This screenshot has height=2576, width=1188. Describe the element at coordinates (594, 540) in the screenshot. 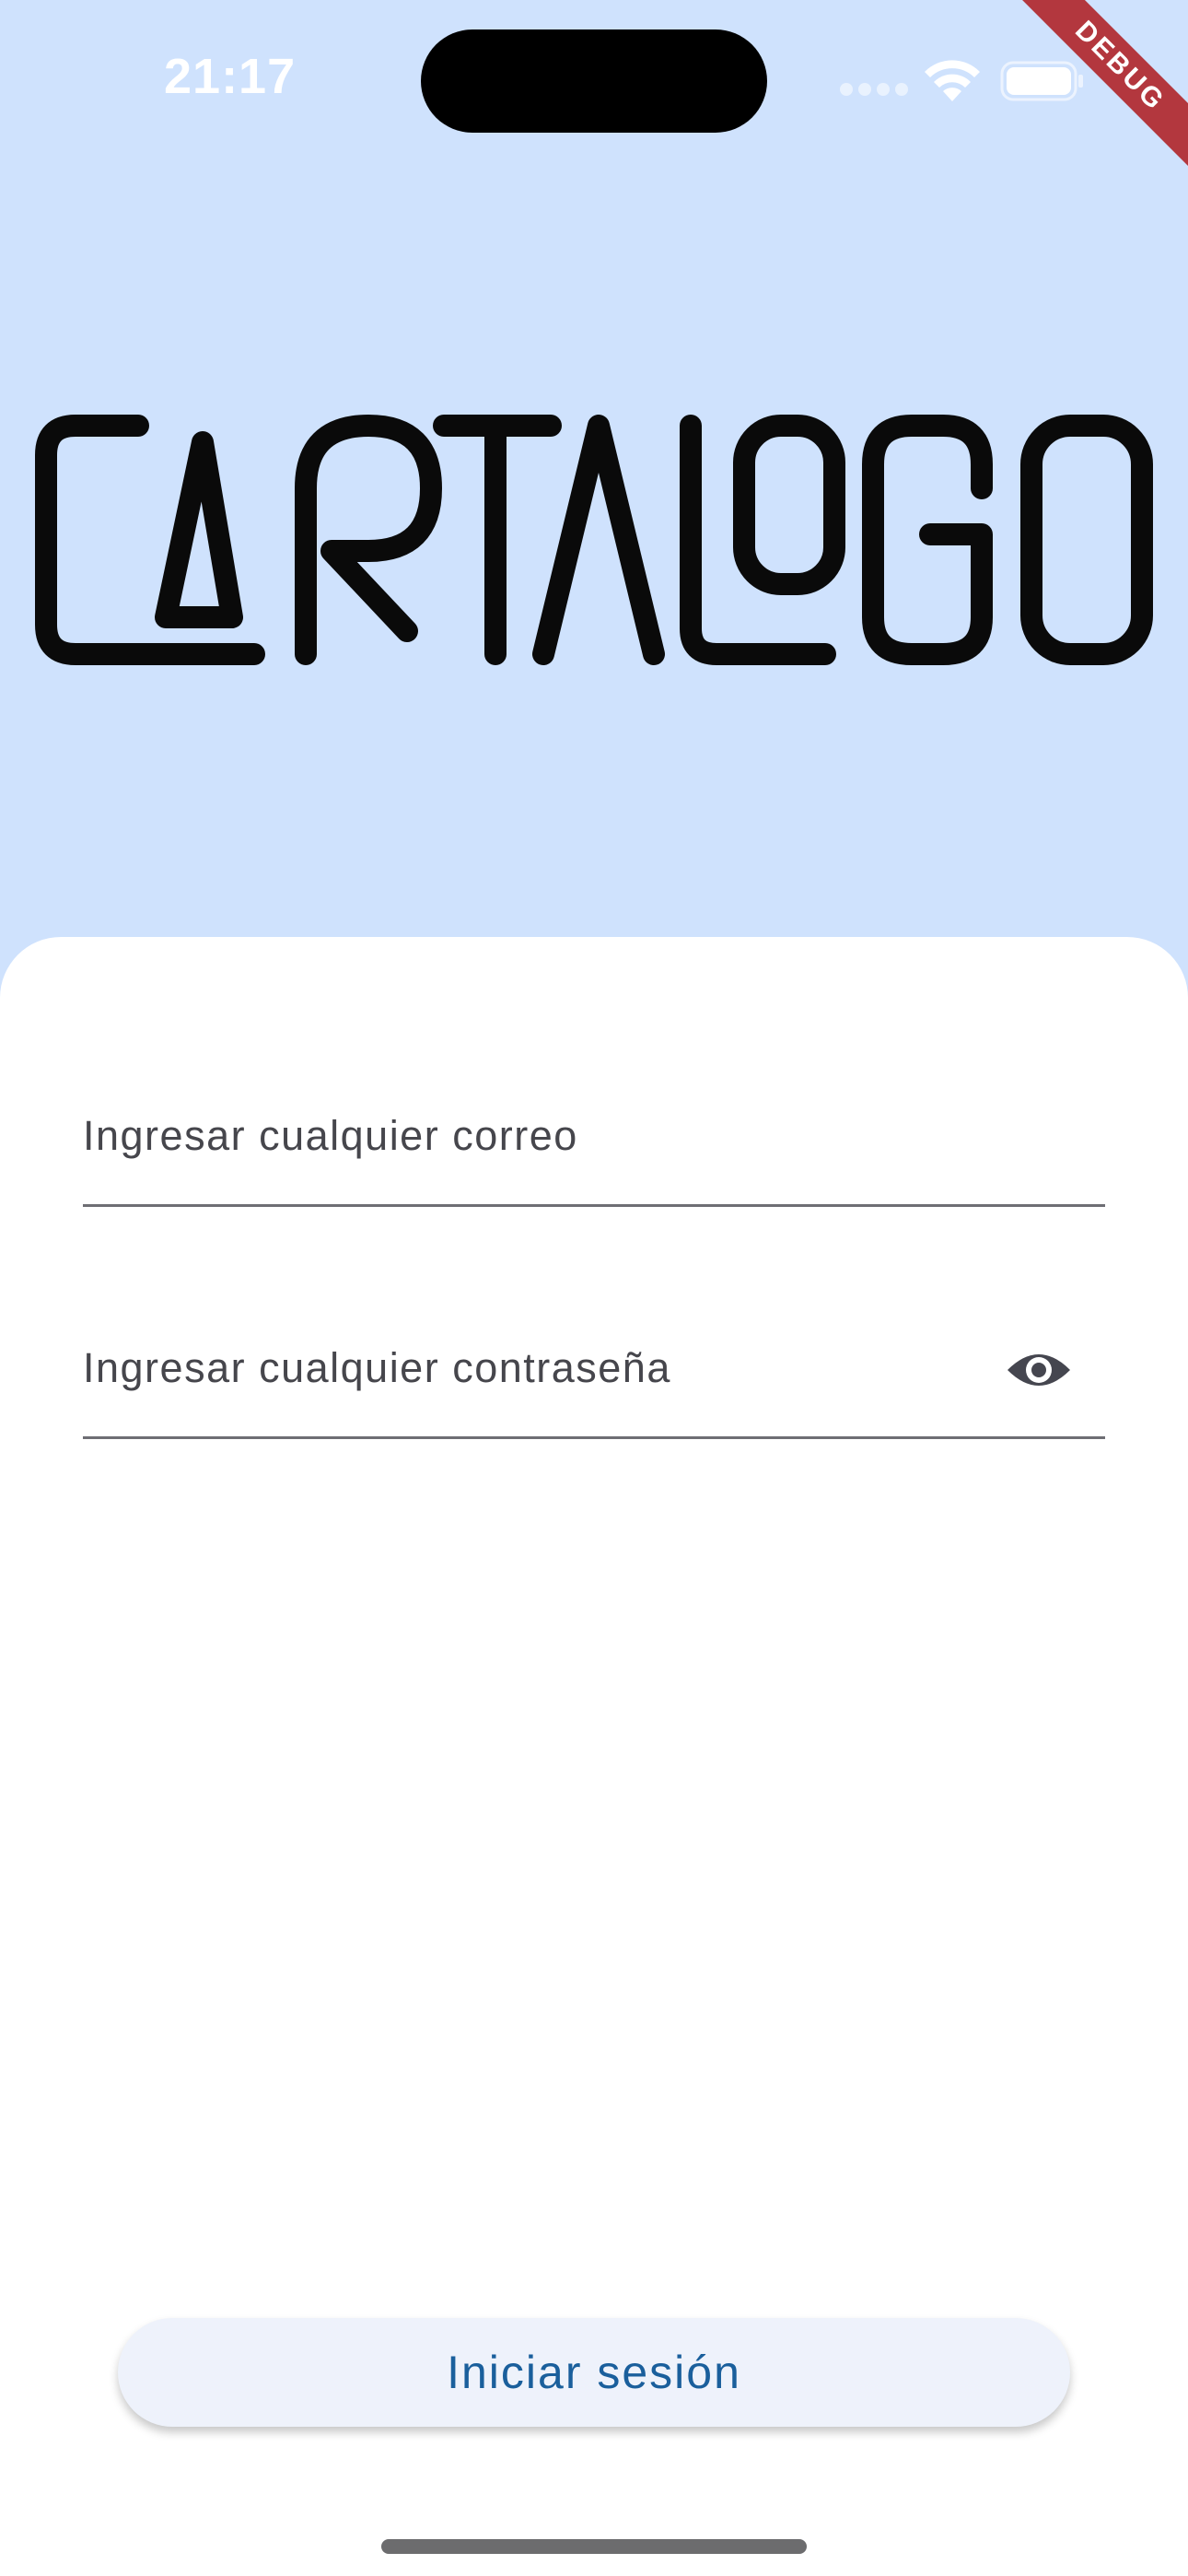

I see `cartalogo-logo` at that location.